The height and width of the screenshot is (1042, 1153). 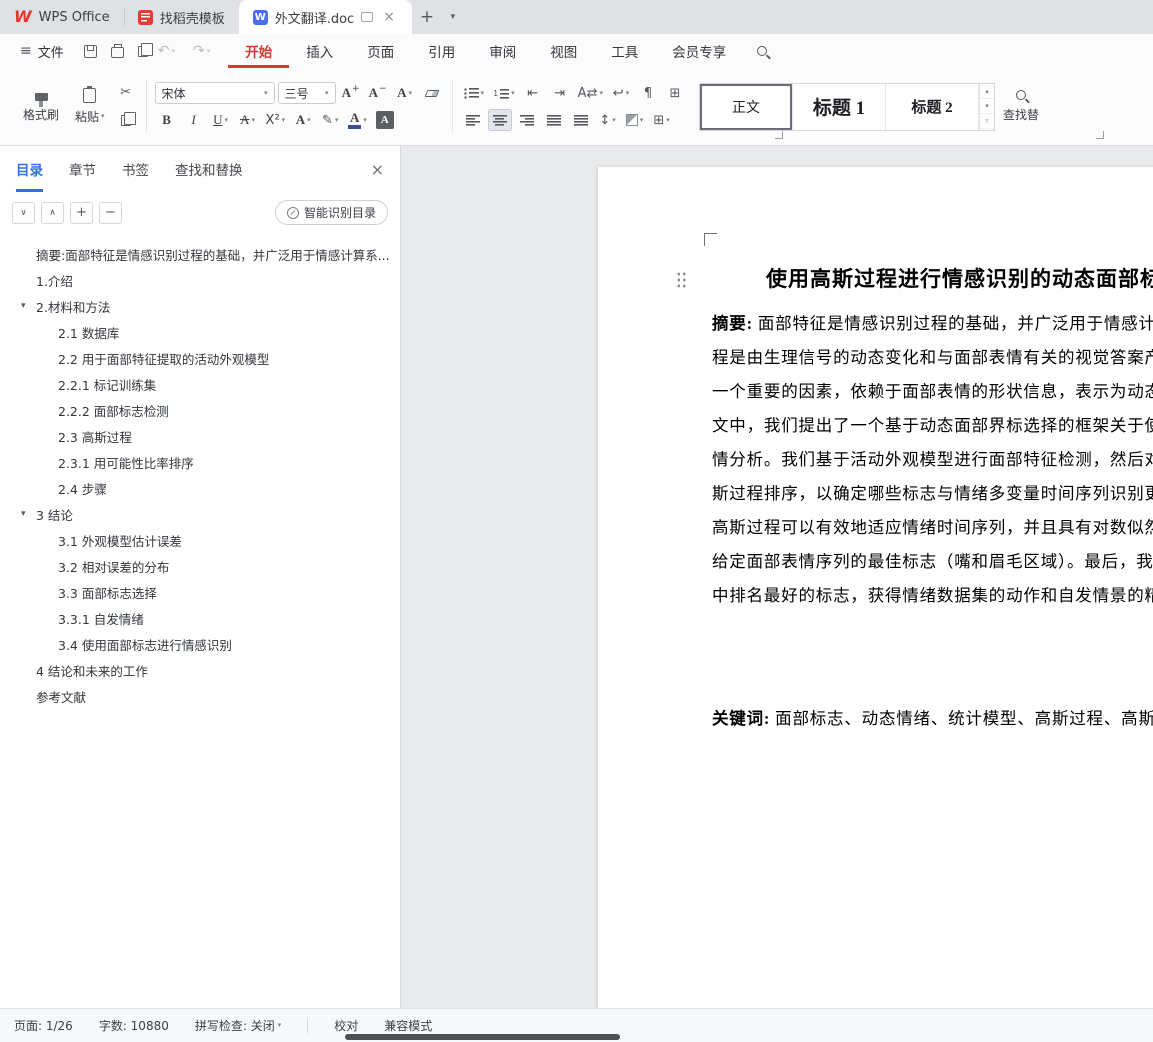 I want to click on toc-item-materials: ▾ 2.材料和方法, so click(x=200, y=306).